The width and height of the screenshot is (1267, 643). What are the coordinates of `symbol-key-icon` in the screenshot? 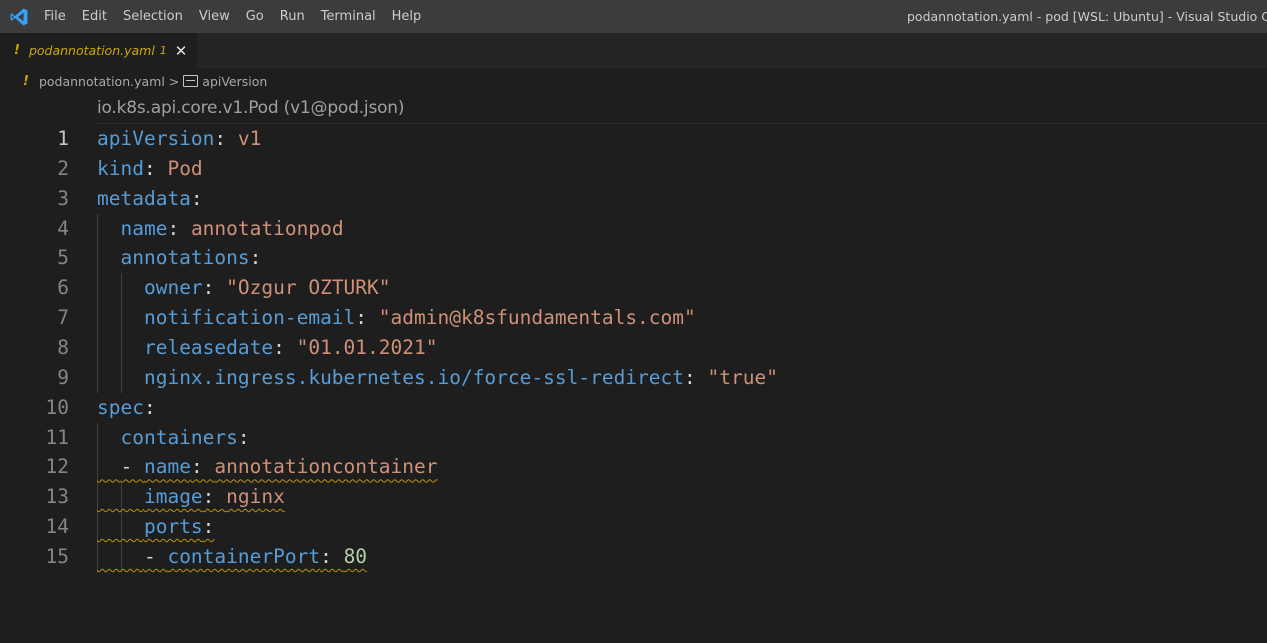 It's located at (191, 81).